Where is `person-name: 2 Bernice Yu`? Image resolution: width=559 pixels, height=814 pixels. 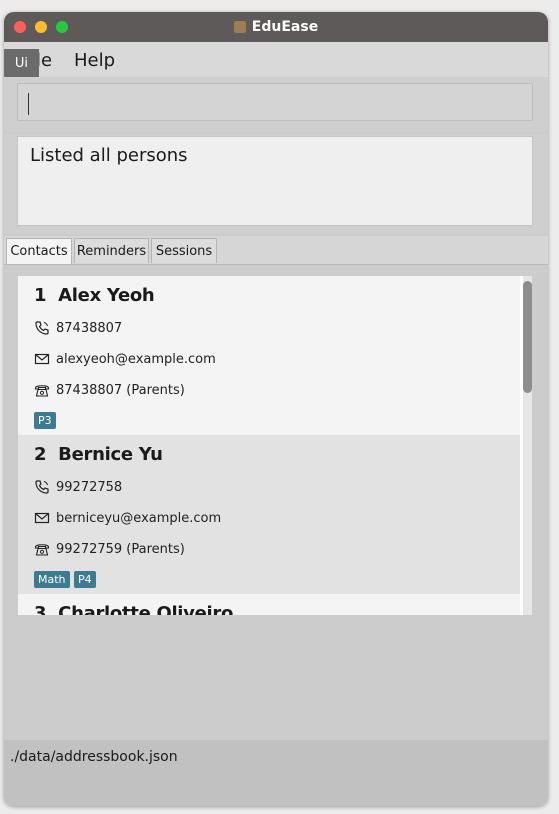 person-name: 2 Bernice Yu is located at coordinates (98, 454).